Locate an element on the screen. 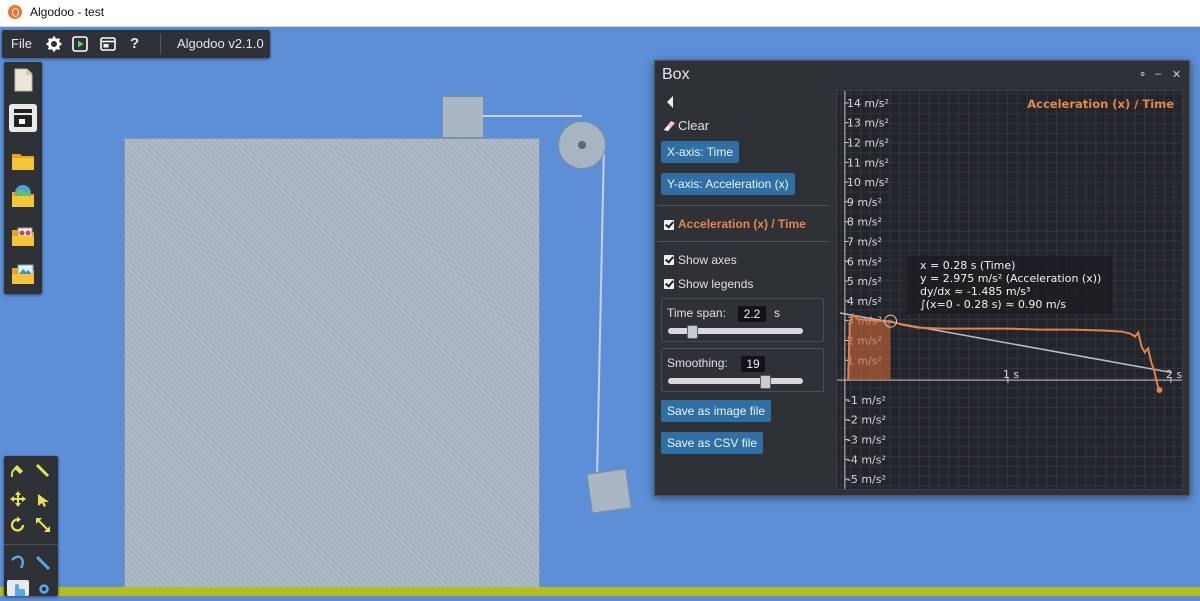  y-tick-label: -4 m/s² is located at coordinates (866, 459).